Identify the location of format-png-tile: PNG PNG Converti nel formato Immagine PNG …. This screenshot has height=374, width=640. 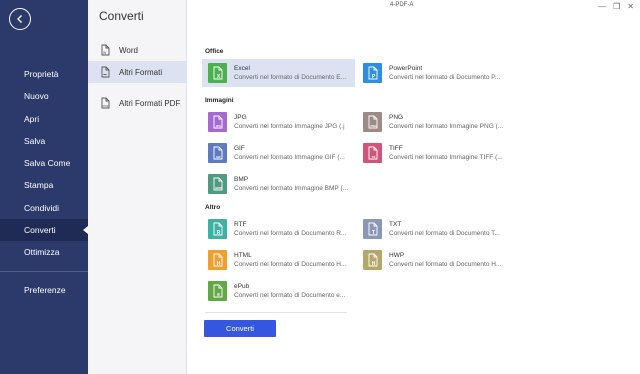
(433, 122).